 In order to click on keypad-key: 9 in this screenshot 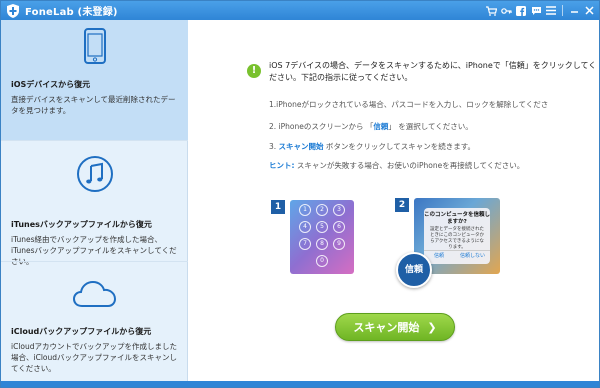, I will do `click(339, 244)`.